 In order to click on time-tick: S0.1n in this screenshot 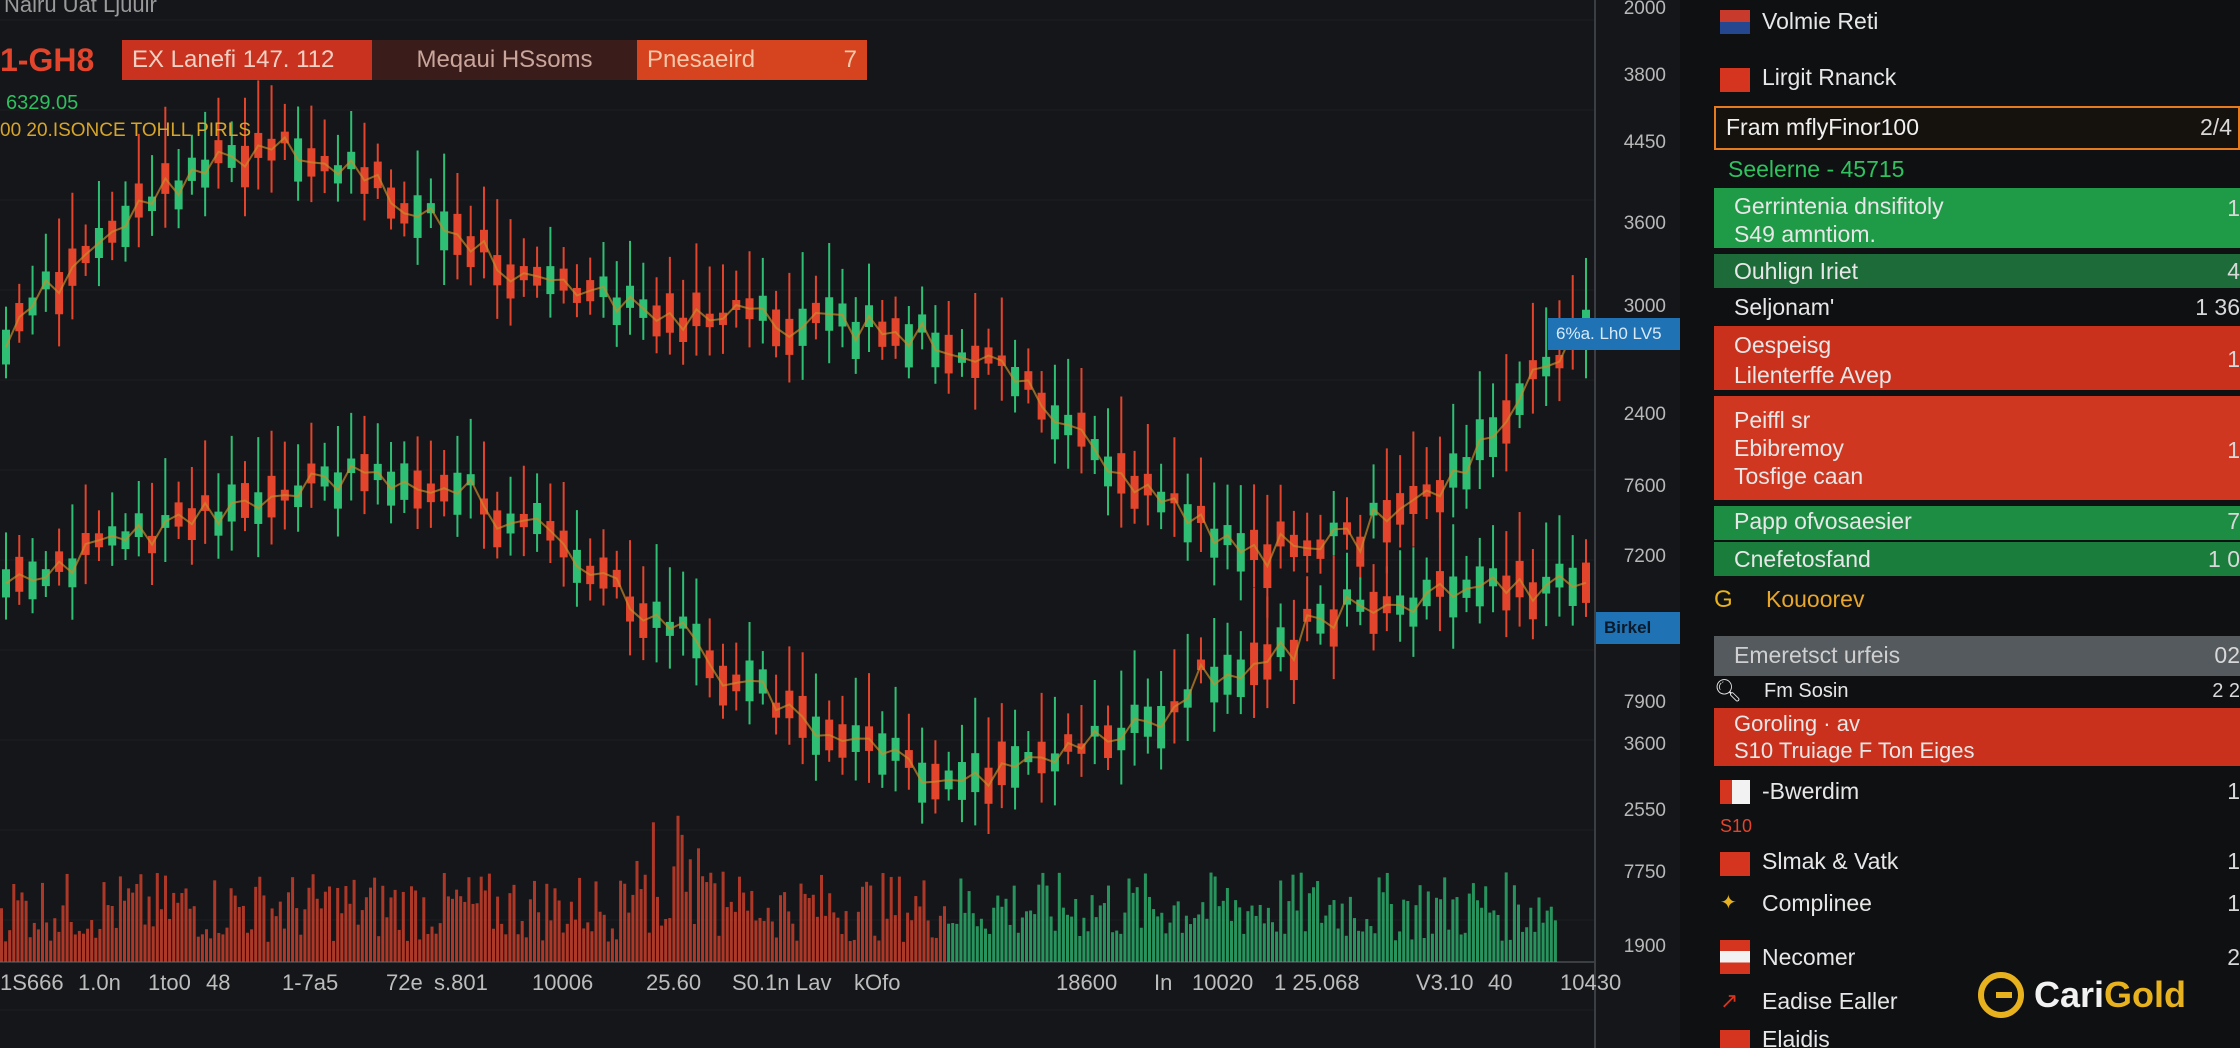, I will do `click(761, 982)`.